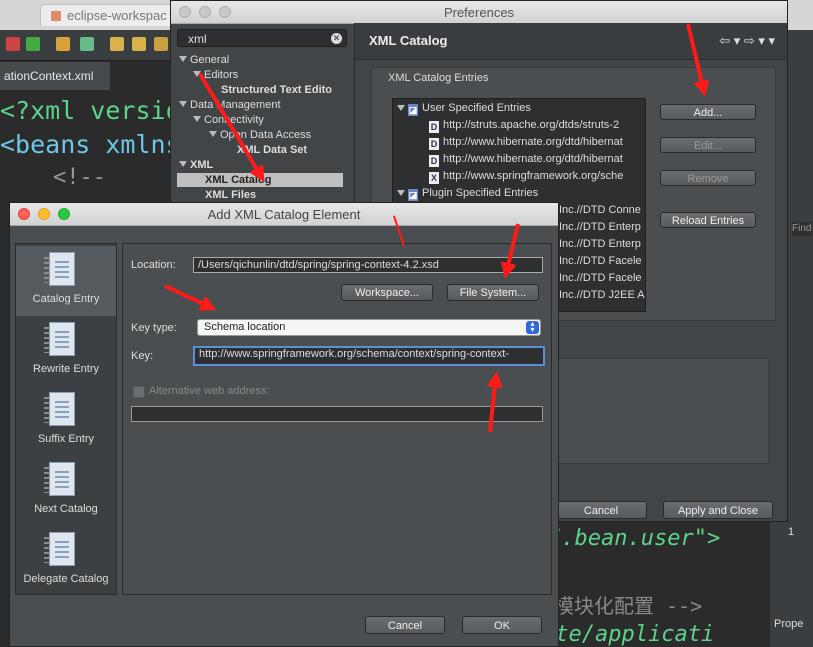 The height and width of the screenshot is (647, 813). Describe the element at coordinates (718, 510) in the screenshot. I see `apply-and-close-button: Apply and Close` at that location.